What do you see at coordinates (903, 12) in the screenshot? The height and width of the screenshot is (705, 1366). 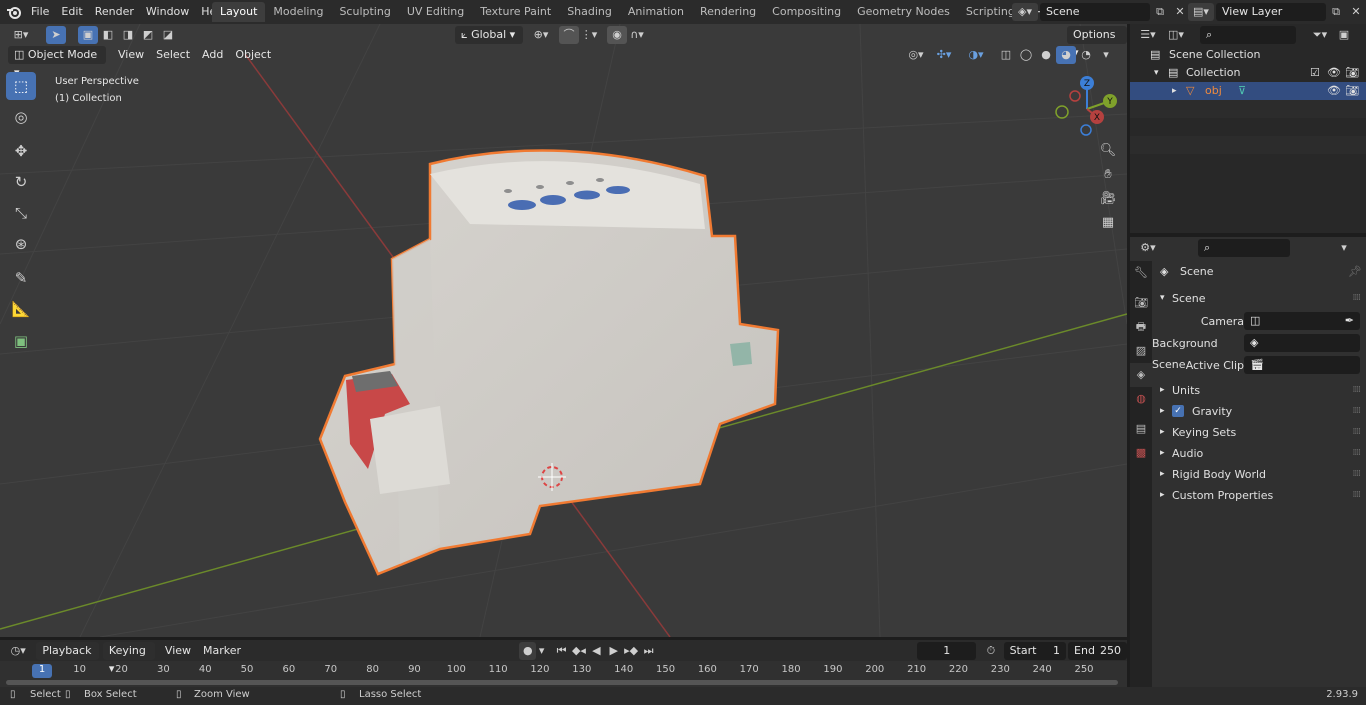 I see `tab-geometry-nodes: Geometry Nodes` at bounding box center [903, 12].